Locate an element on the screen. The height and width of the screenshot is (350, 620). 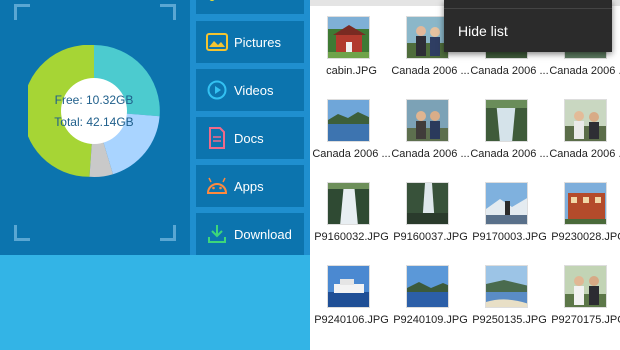
total-space-label: Total: 42.14GB is located at coordinates (94, 122).